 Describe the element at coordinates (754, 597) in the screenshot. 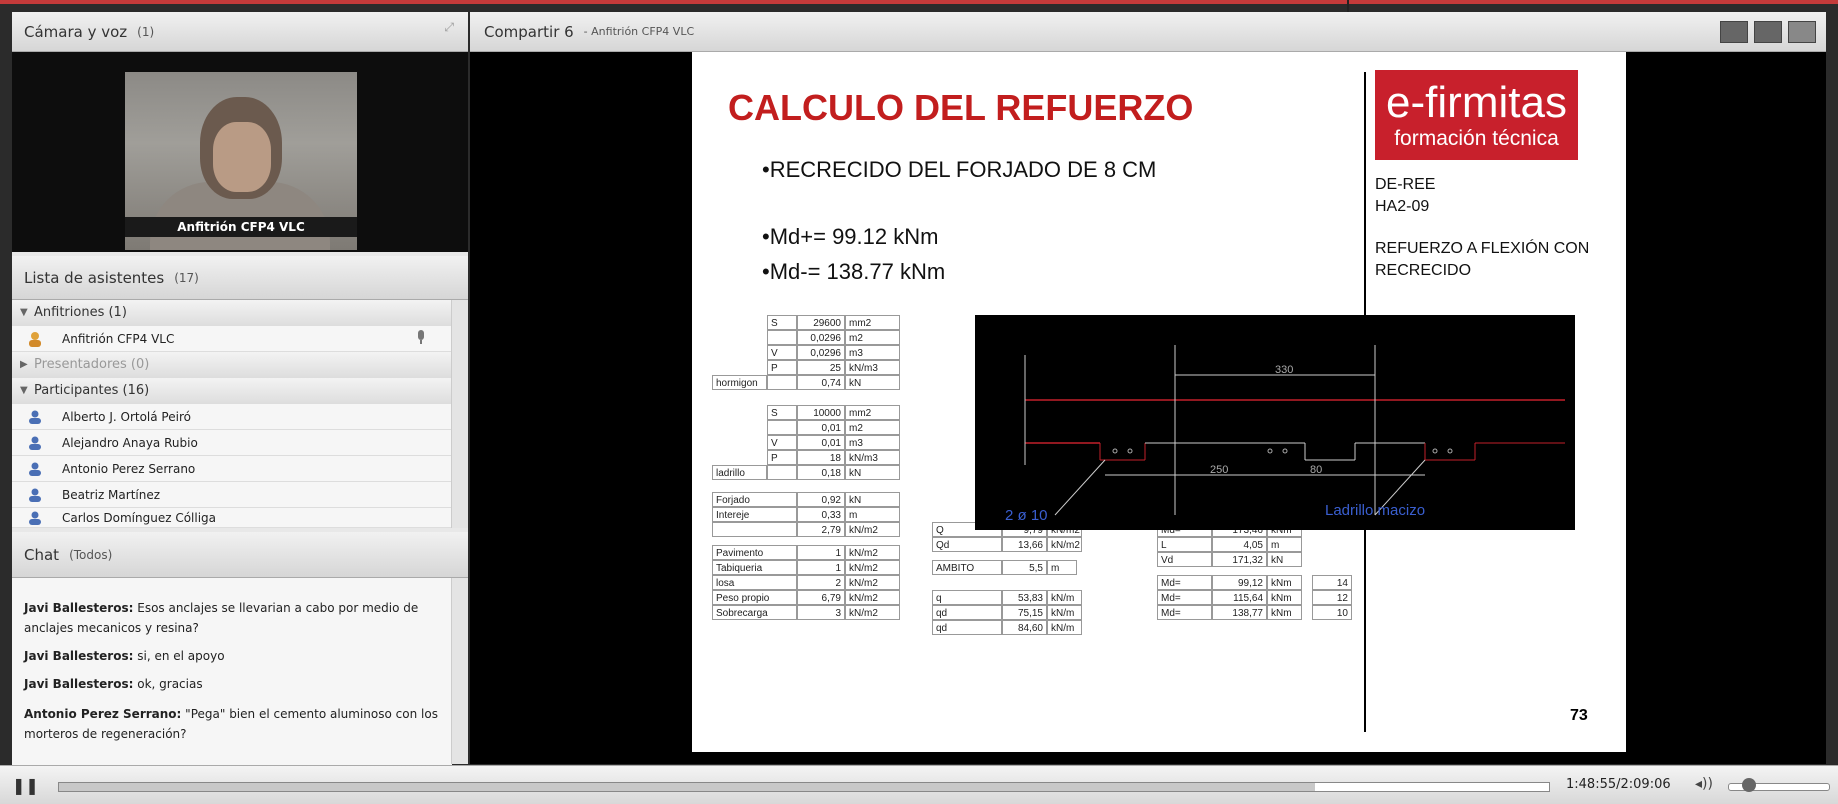

I see `sheet-cell: Peso propio` at that location.